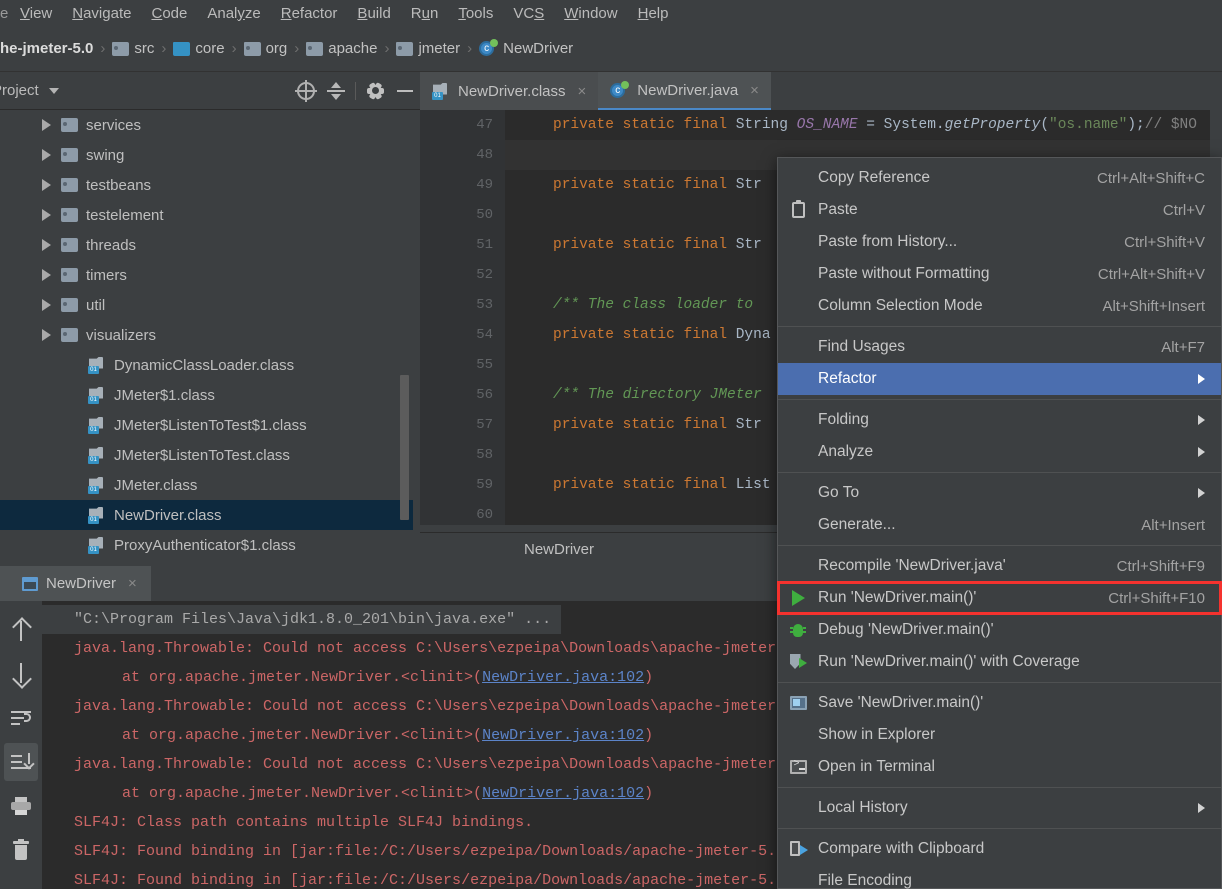  Describe the element at coordinates (101, 13) in the screenshot. I see `menu-item-navigate: Navigate` at that location.